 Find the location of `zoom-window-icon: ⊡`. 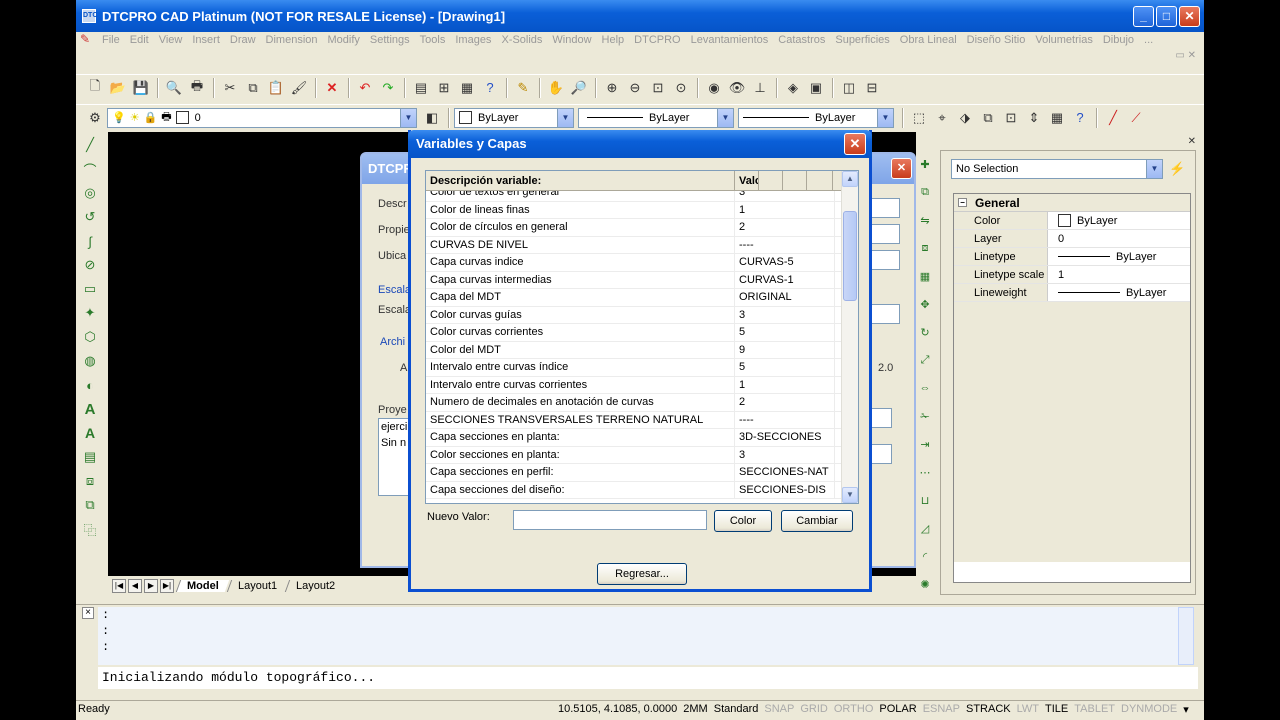

zoom-window-icon: ⊡ is located at coordinates (658, 88).